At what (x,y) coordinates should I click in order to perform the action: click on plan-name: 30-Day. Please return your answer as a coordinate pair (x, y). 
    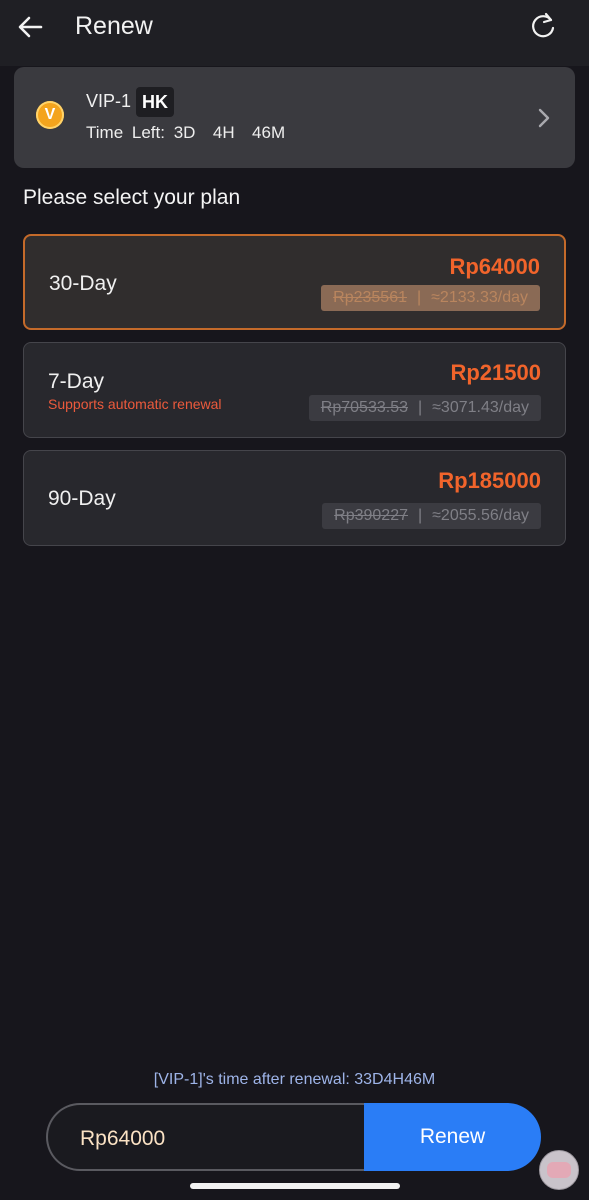
    Looking at the image, I should click on (83, 283).